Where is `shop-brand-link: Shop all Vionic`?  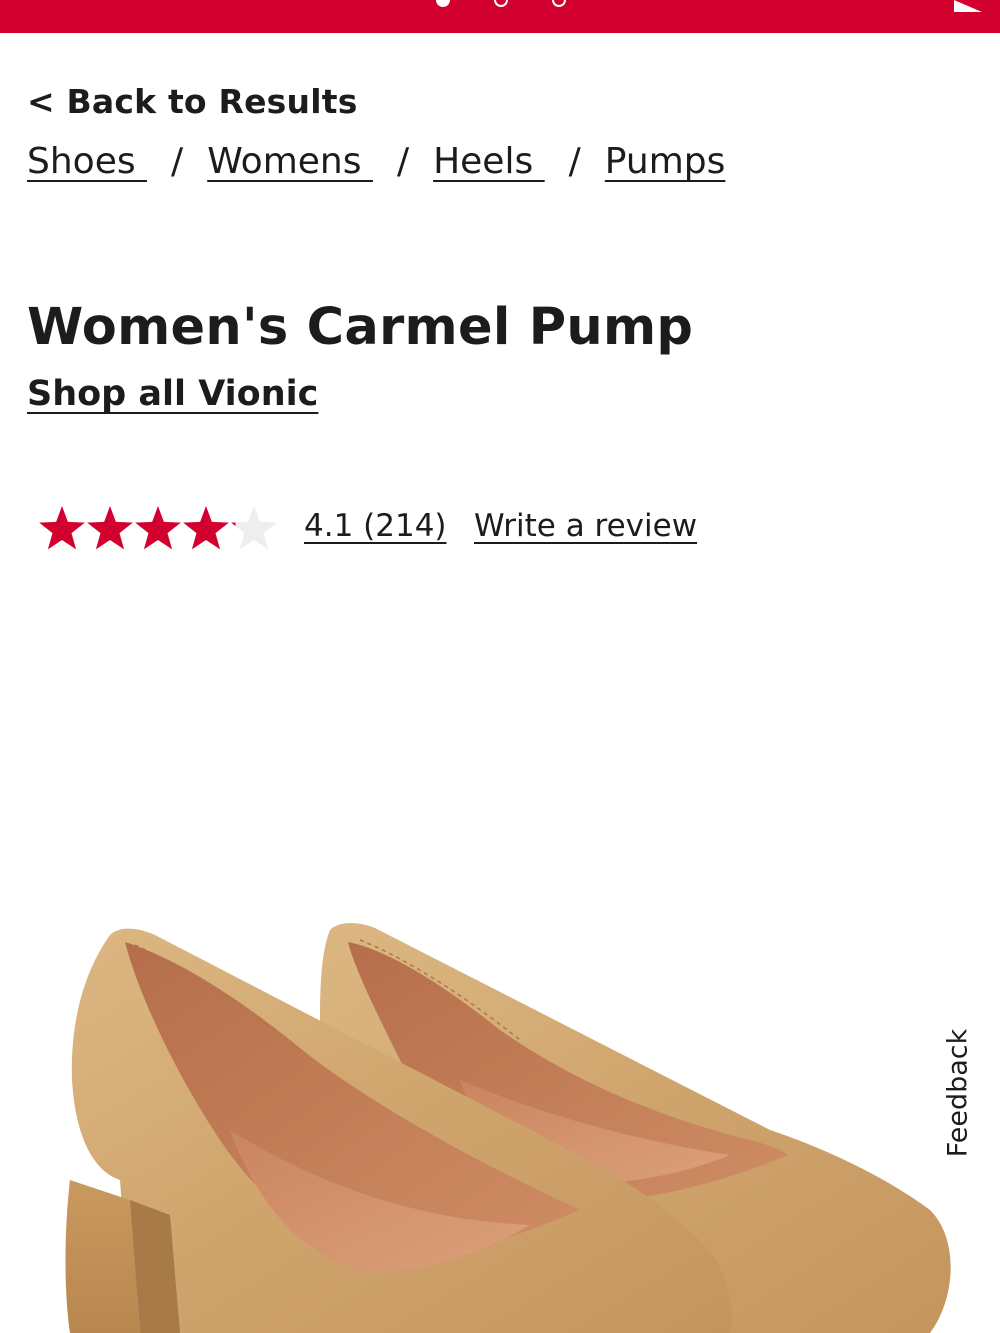 shop-brand-link: Shop all Vionic is located at coordinates (172, 394).